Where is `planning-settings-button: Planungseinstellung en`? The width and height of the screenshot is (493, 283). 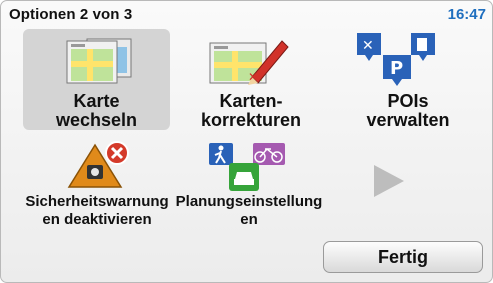
planning-settings-button: Planungseinstellung en is located at coordinates (249, 183).